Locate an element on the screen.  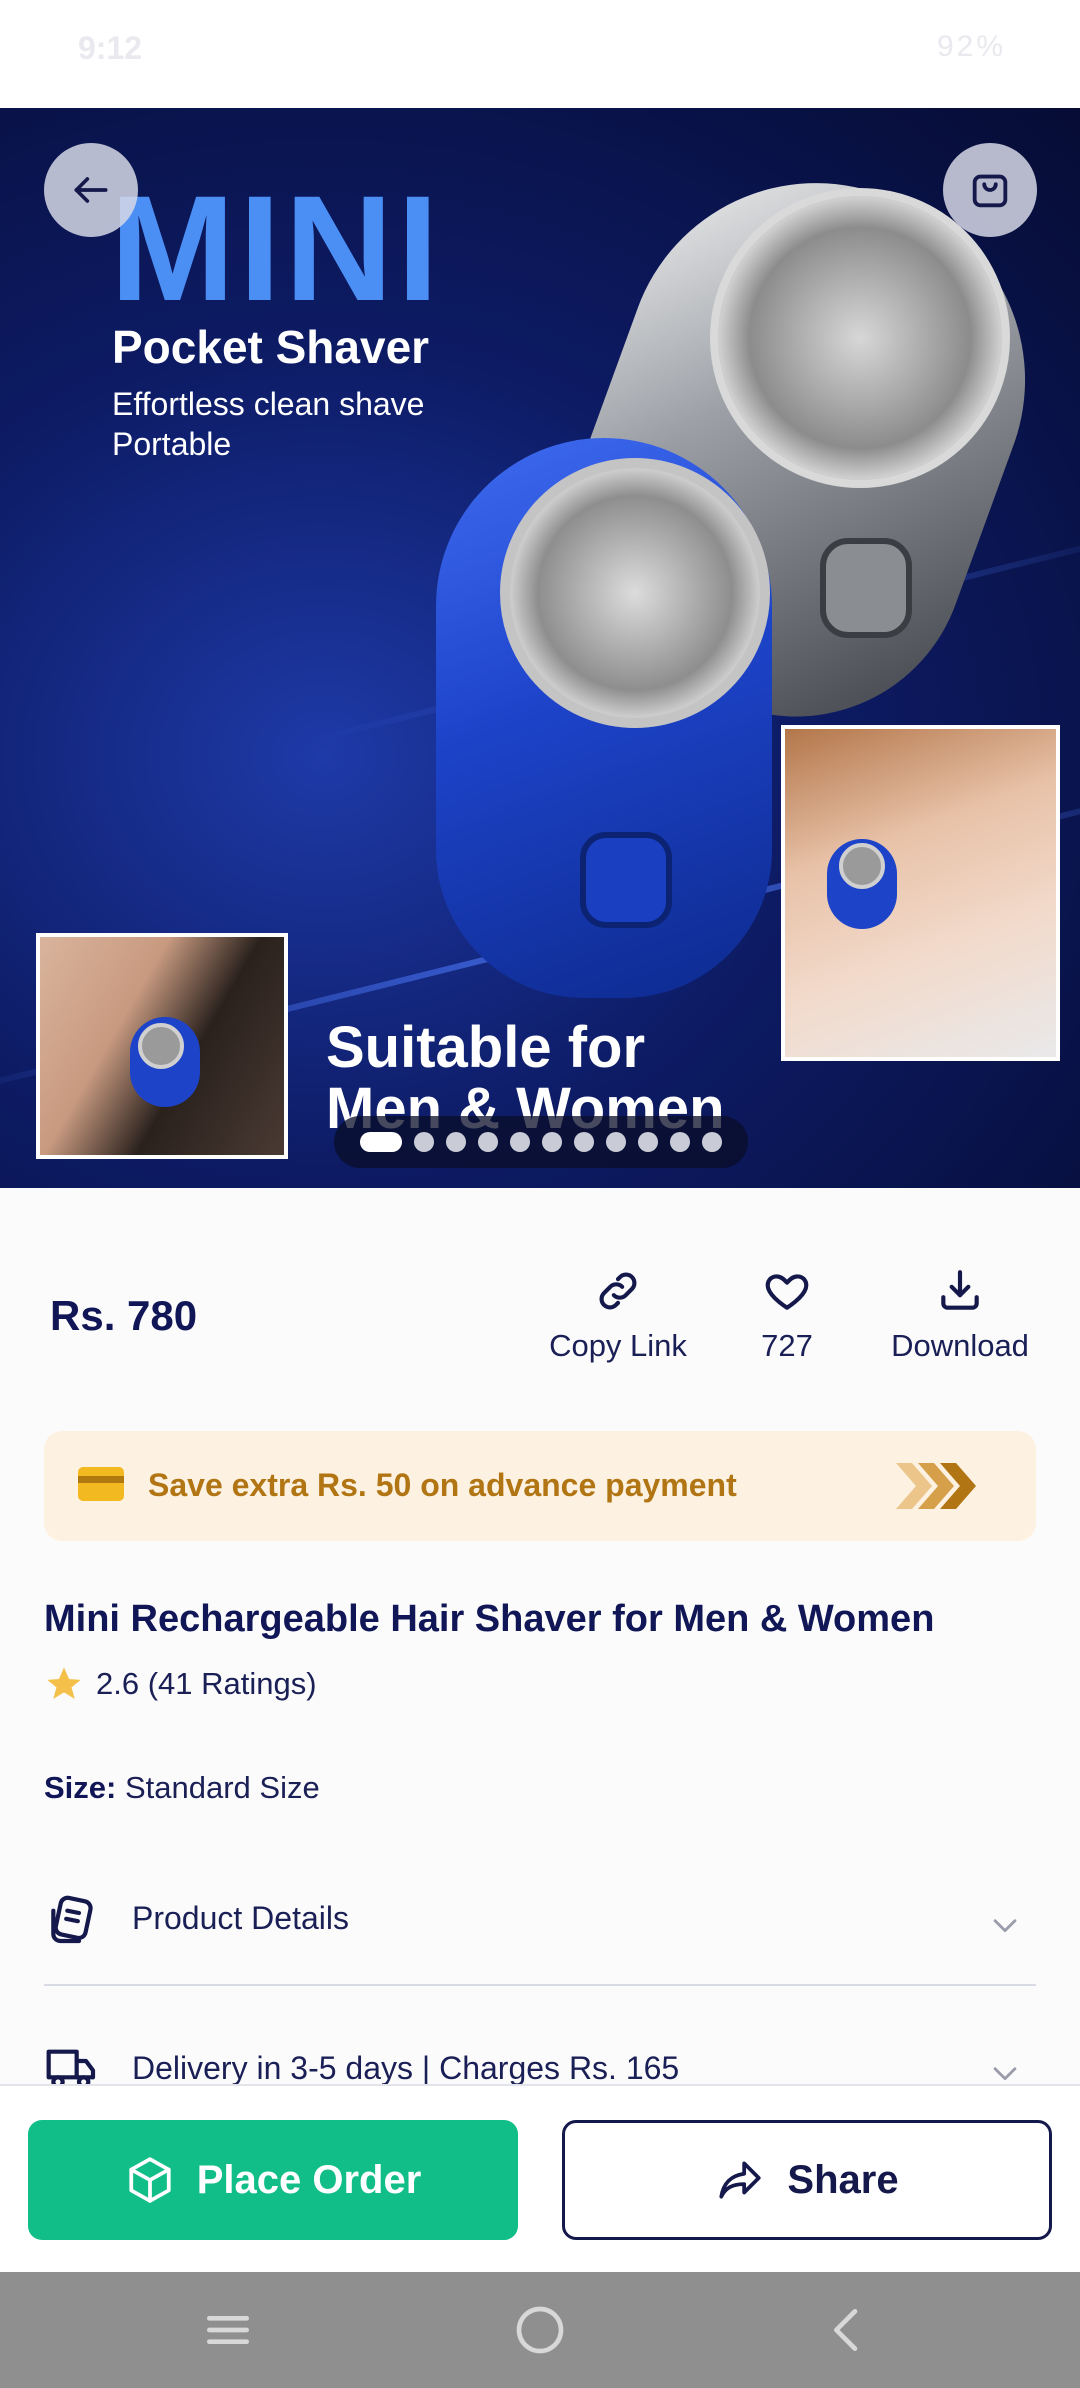
hero-caption-line-1: Suitable for is located at coordinates (486, 1047).